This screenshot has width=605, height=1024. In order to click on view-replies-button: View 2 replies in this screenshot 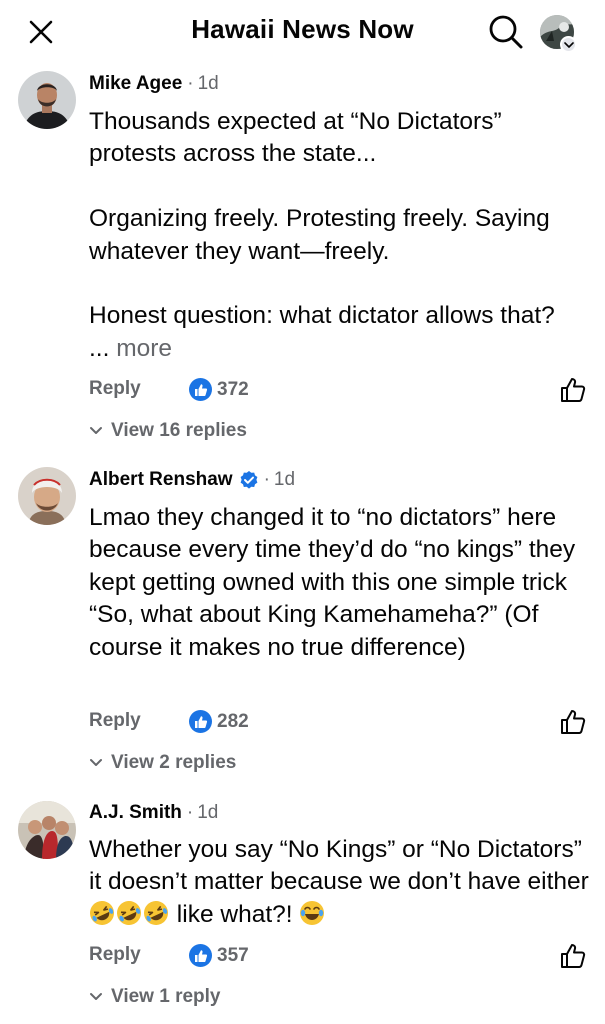, I will do `click(162, 763)`.